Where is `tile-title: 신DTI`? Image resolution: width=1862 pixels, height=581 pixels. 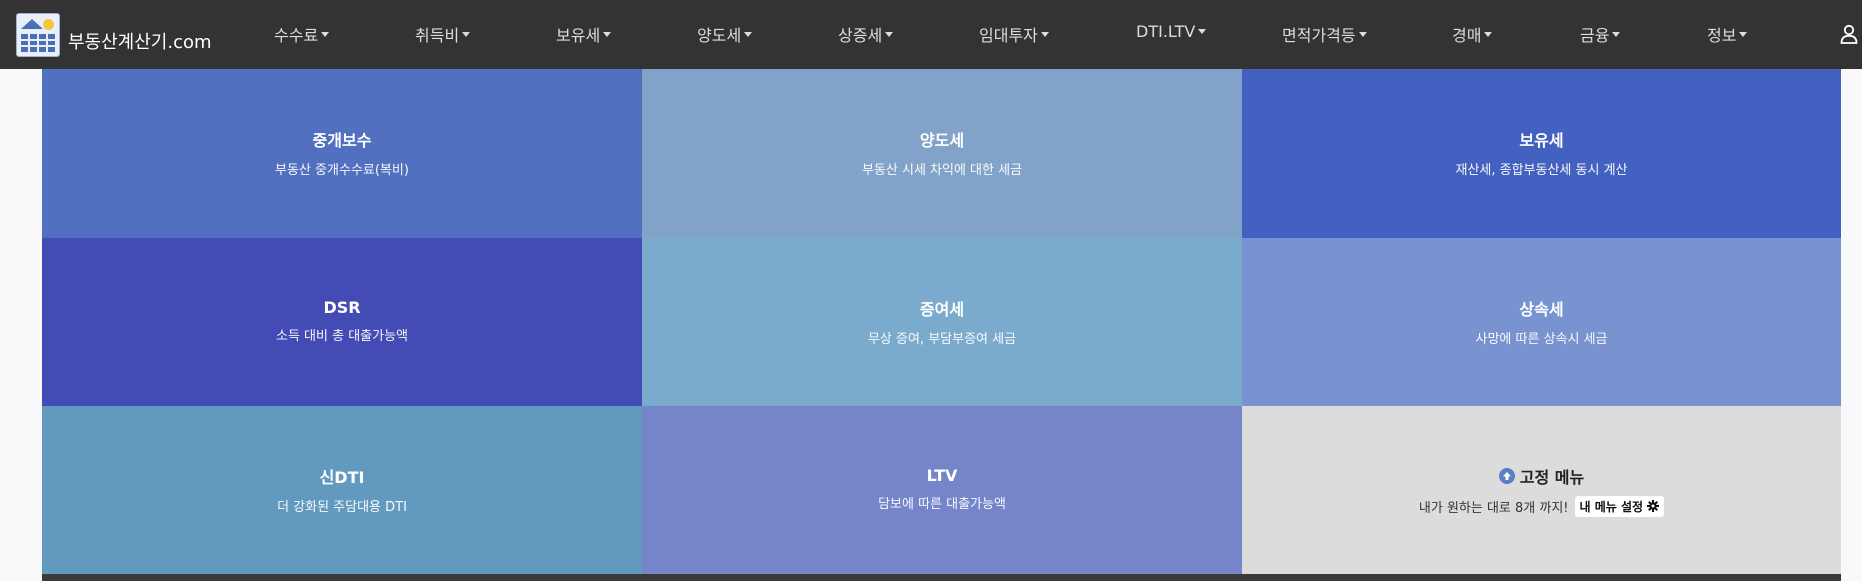
tile-title: 신DTI is located at coordinates (342, 477).